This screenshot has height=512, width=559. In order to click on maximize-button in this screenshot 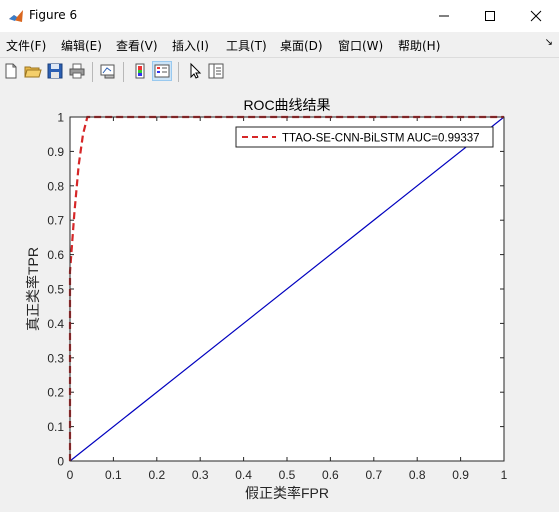, I will do `click(490, 16)`.